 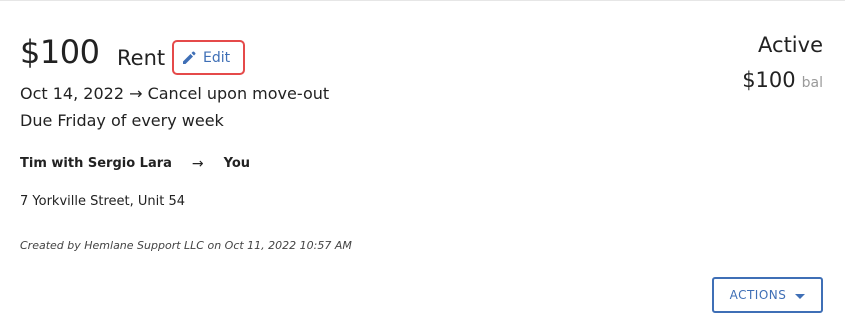 I want to click on balance-amount: $100, so click(x=769, y=80).